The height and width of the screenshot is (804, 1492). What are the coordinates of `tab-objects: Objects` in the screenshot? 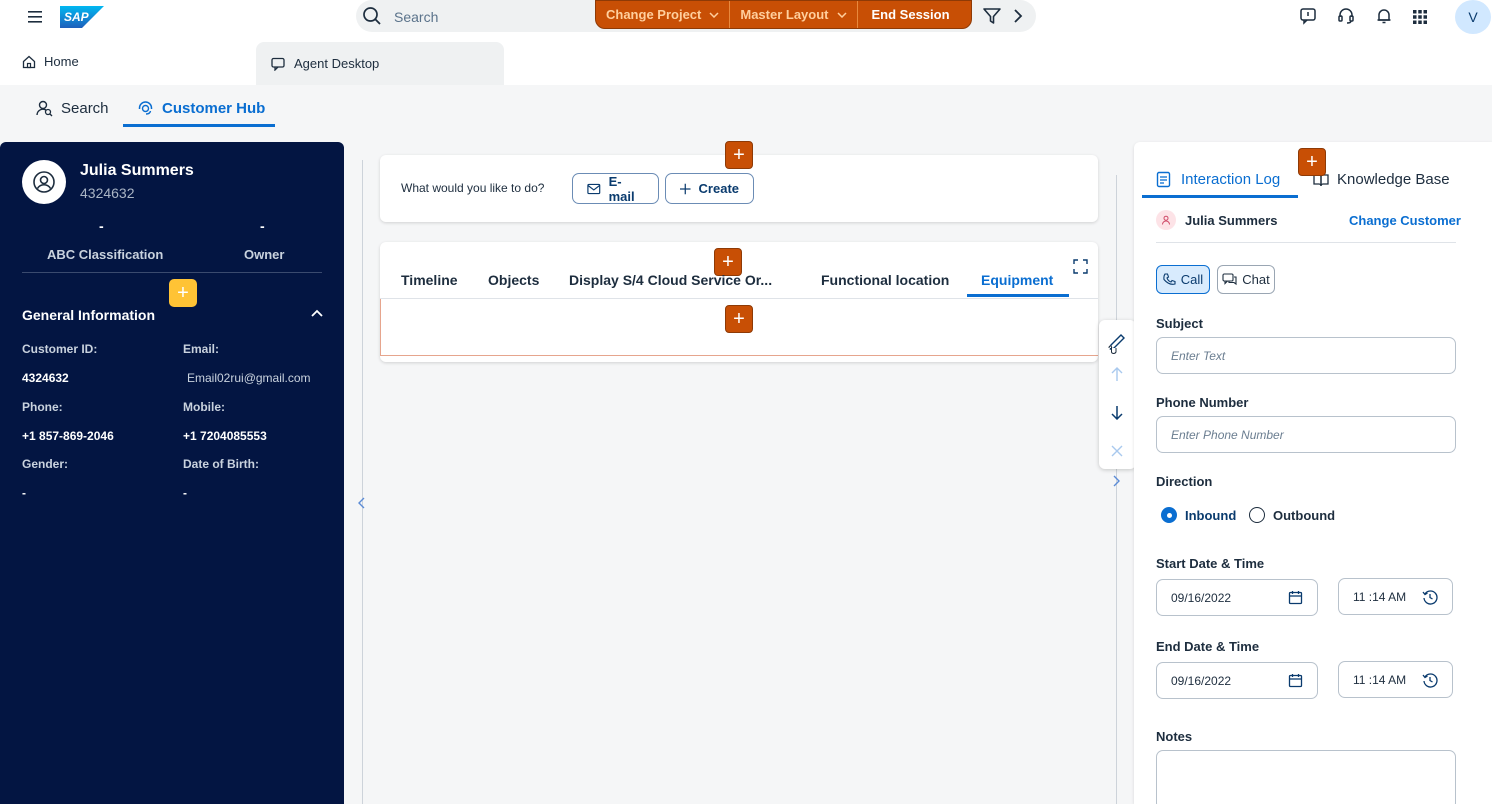 It's located at (513, 280).